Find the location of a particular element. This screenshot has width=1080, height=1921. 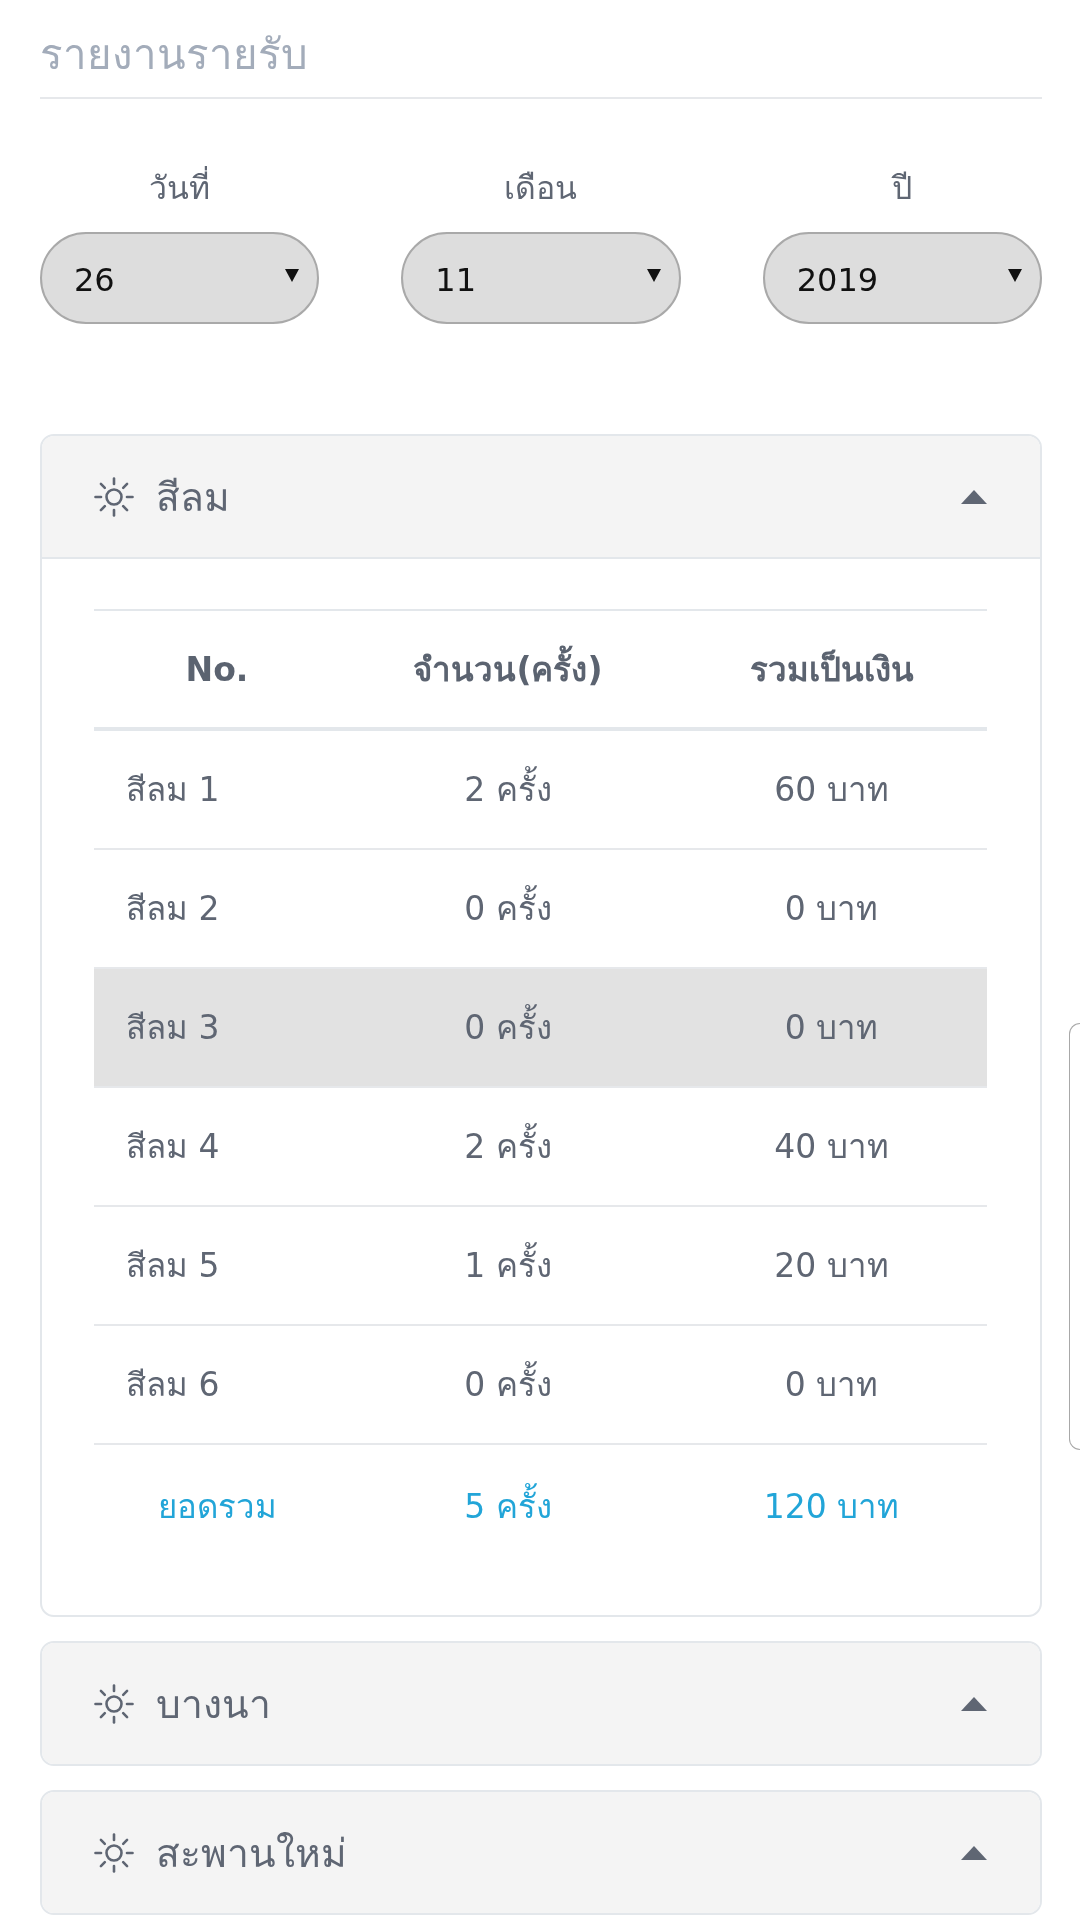

table-cell-text: 40 บาท is located at coordinates (831, 1147).